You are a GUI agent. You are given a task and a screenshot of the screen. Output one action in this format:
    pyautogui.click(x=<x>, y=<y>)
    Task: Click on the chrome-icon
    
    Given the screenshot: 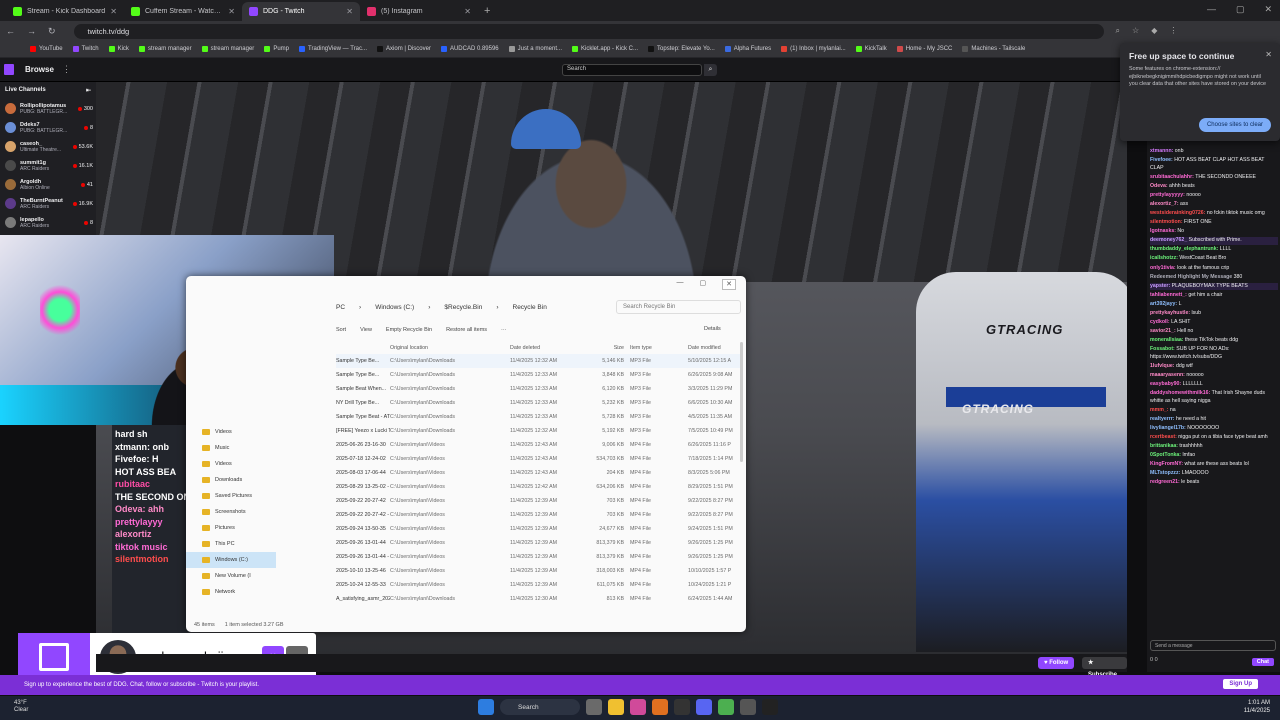 What is the action you would take?
    pyautogui.click(x=726, y=707)
    